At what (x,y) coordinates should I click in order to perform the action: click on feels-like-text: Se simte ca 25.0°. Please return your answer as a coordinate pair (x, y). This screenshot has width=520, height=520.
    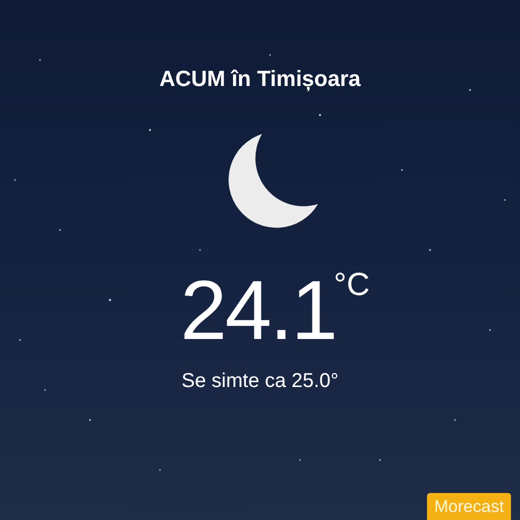
    Looking at the image, I should click on (260, 381).